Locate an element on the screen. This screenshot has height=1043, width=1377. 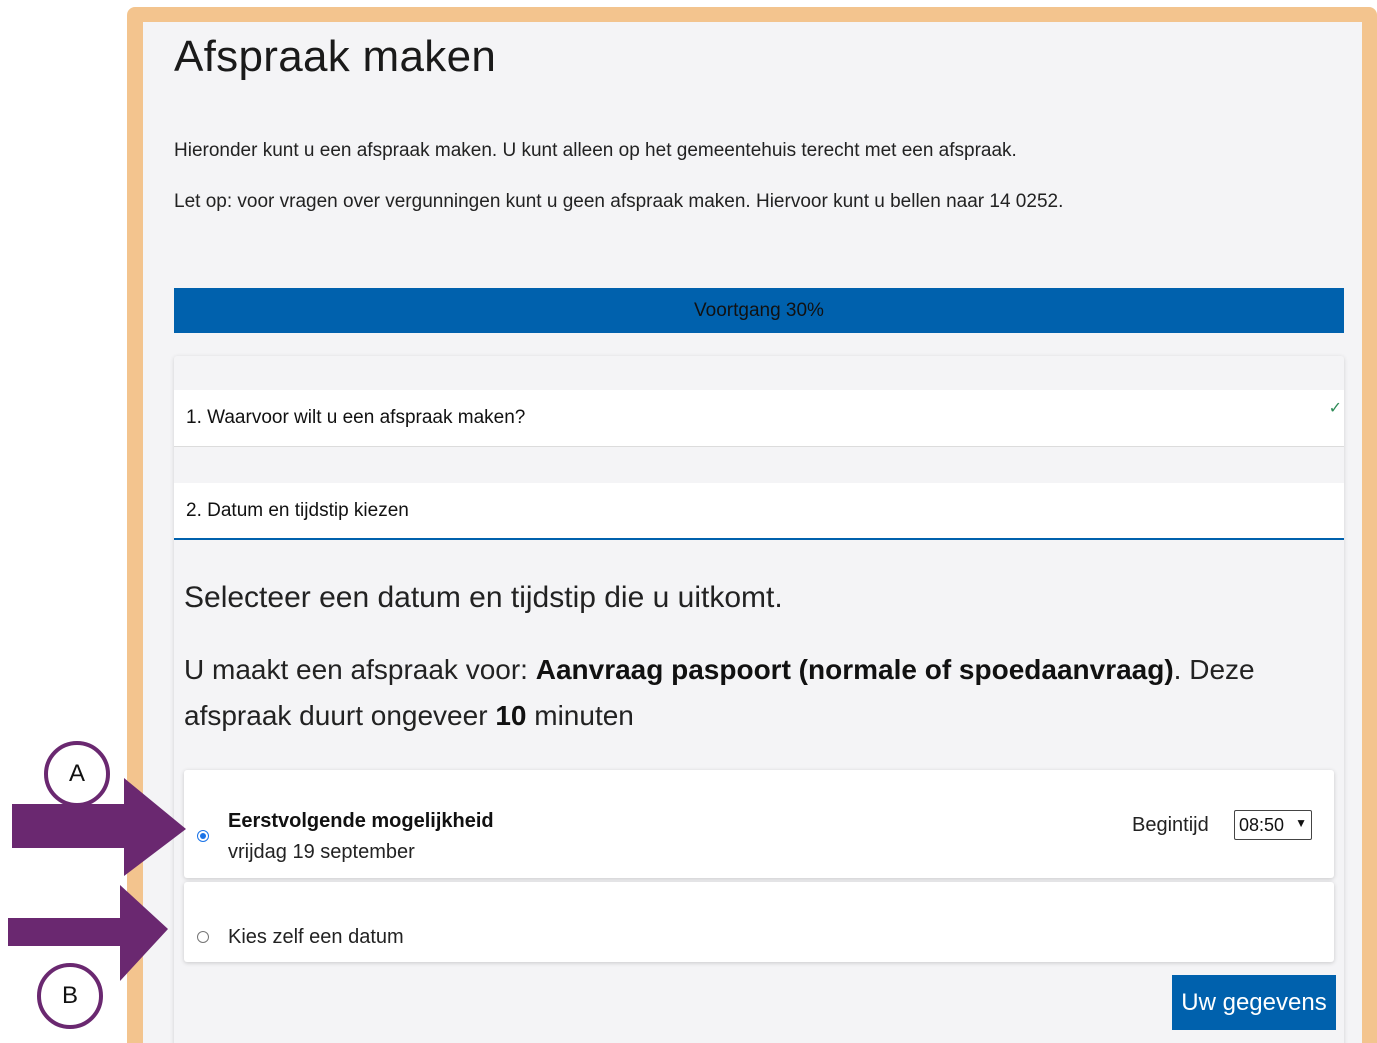
duration-value: 10 is located at coordinates (511, 715).